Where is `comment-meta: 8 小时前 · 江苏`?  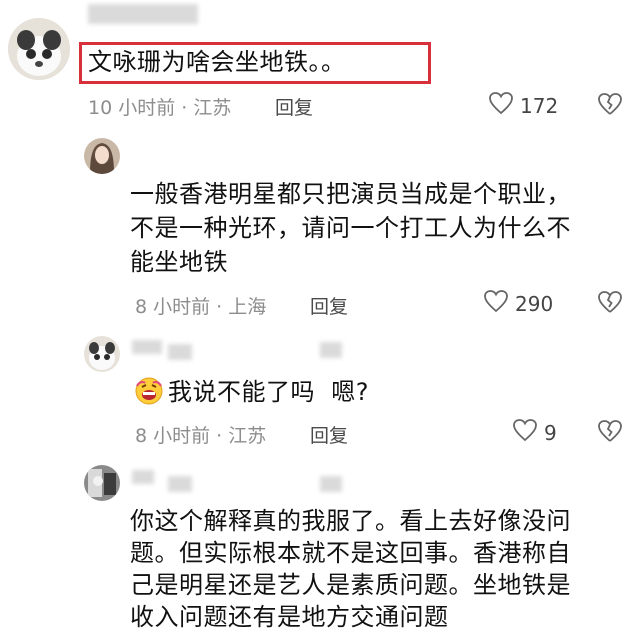
comment-meta: 8 小时前 · 江苏 is located at coordinates (201, 436).